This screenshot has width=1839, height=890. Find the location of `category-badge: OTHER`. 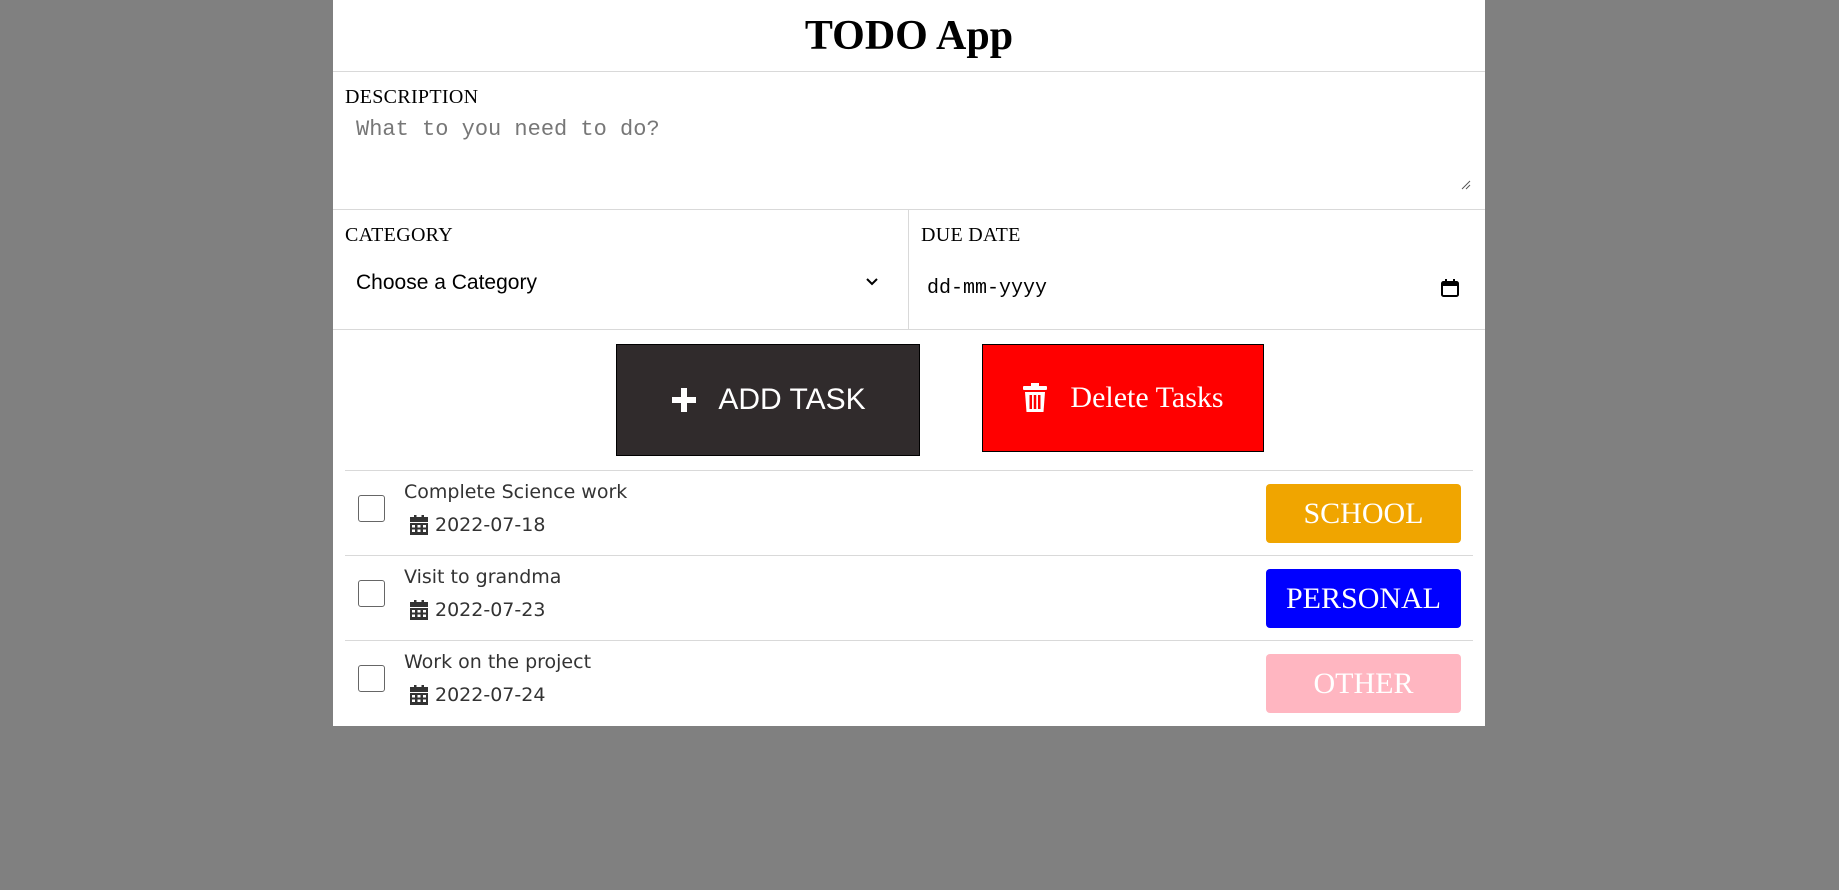

category-badge: OTHER is located at coordinates (1363, 683).